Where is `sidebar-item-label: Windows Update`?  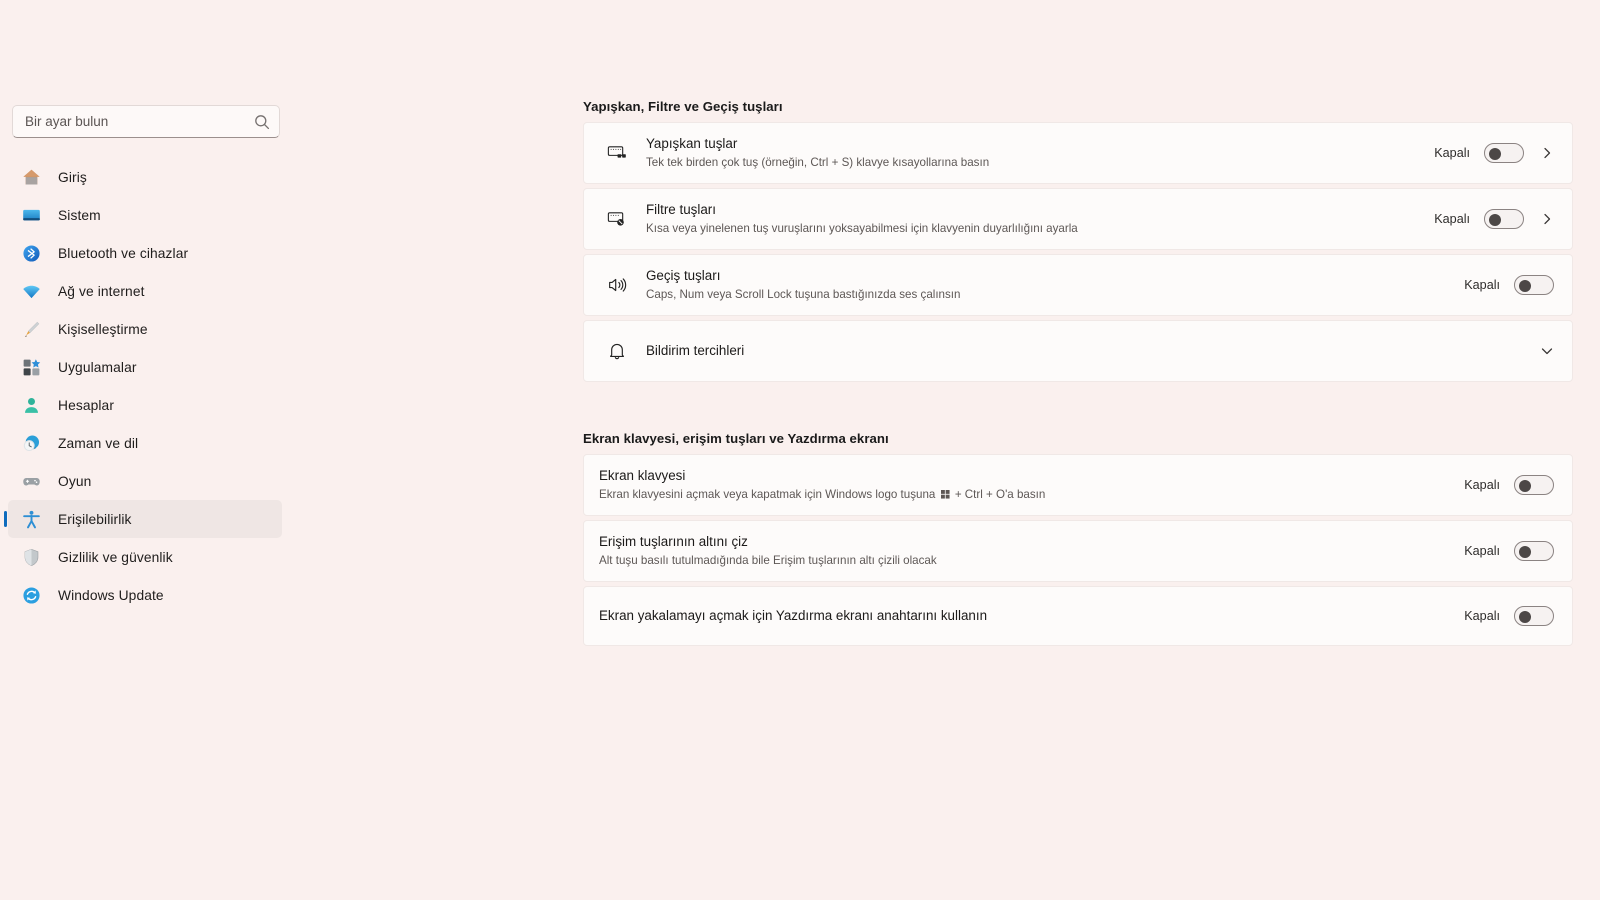 sidebar-item-label: Windows Update is located at coordinates (111, 595).